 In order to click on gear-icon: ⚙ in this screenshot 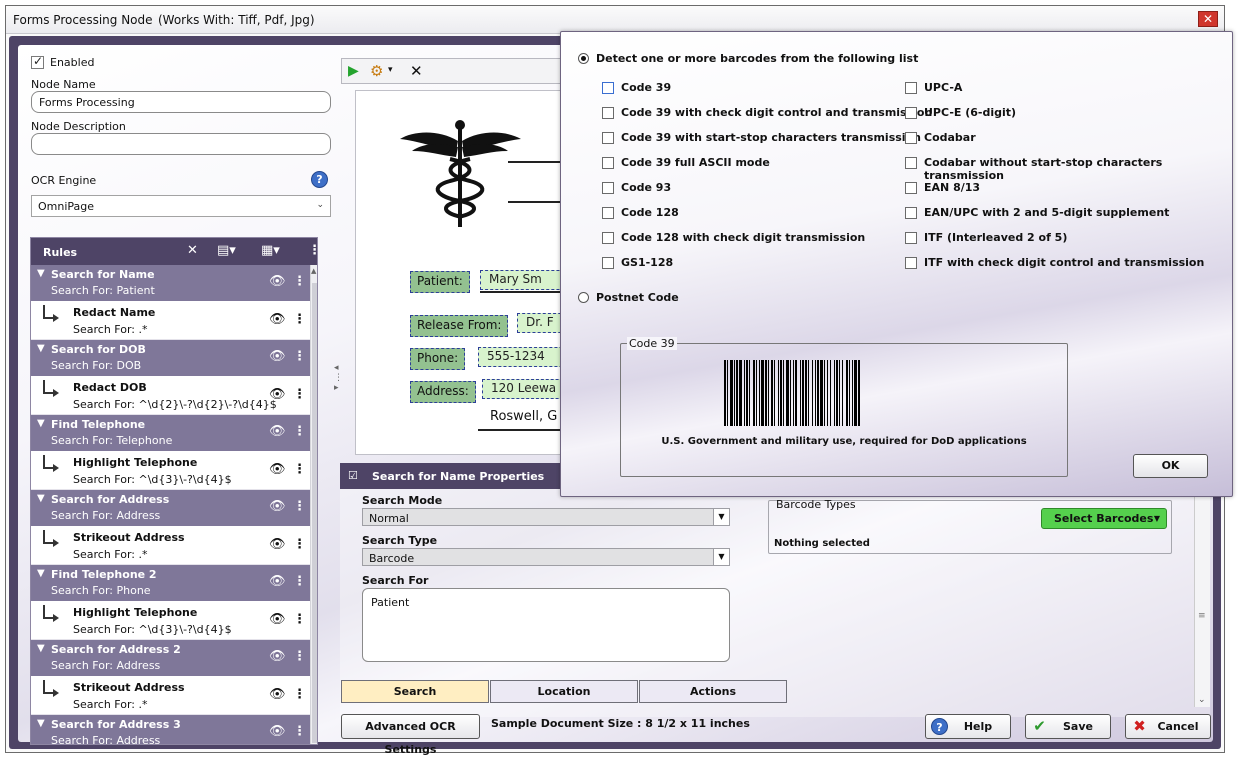, I will do `click(376, 71)`.